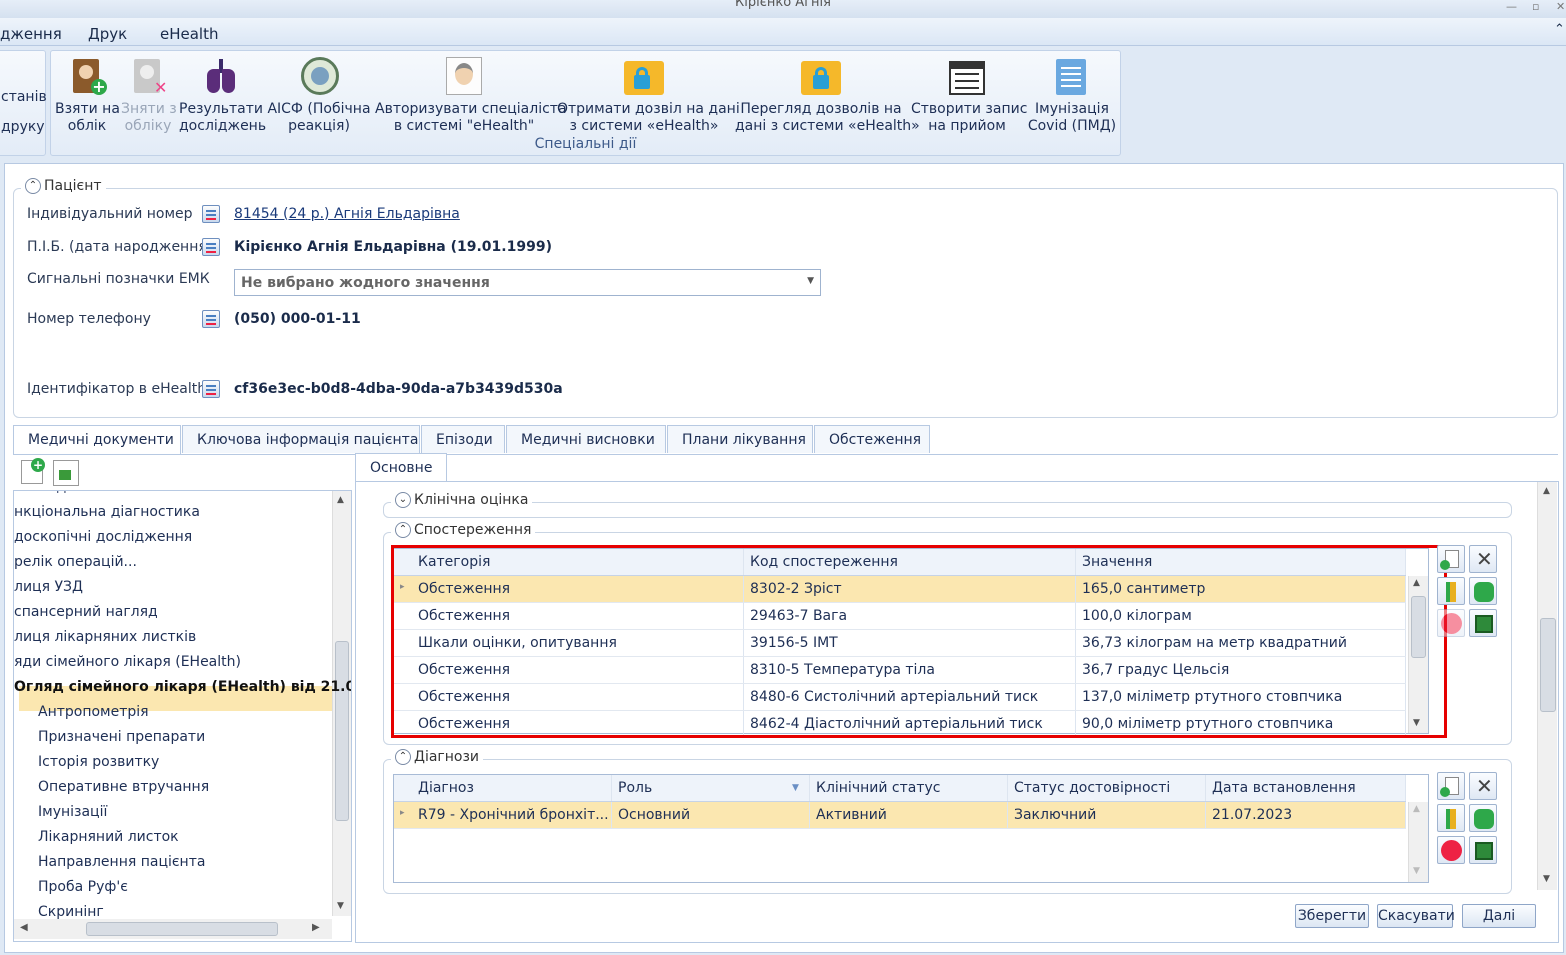  What do you see at coordinates (98, 762) in the screenshot?
I see `tree-item: Історія розвитку` at bounding box center [98, 762].